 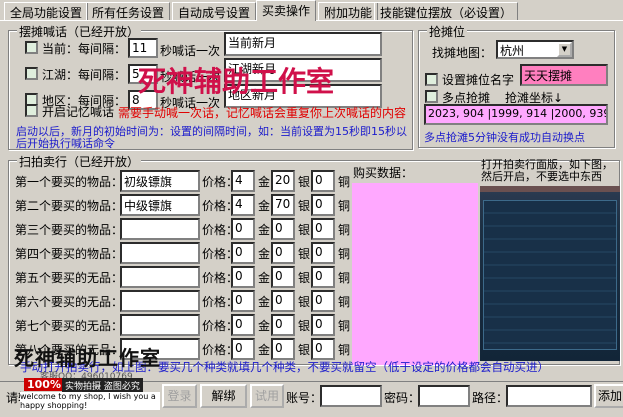 What do you see at coordinates (214, 11) in the screenshot?
I see `tab-2: 自动成号设置` at bounding box center [214, 11].